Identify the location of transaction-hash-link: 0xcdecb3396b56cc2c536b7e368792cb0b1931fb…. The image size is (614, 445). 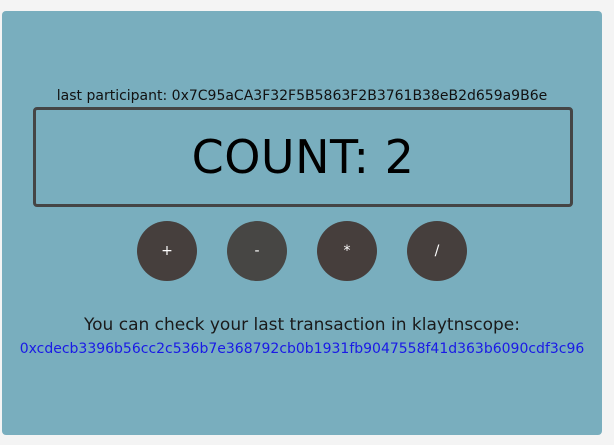
(302, 349).